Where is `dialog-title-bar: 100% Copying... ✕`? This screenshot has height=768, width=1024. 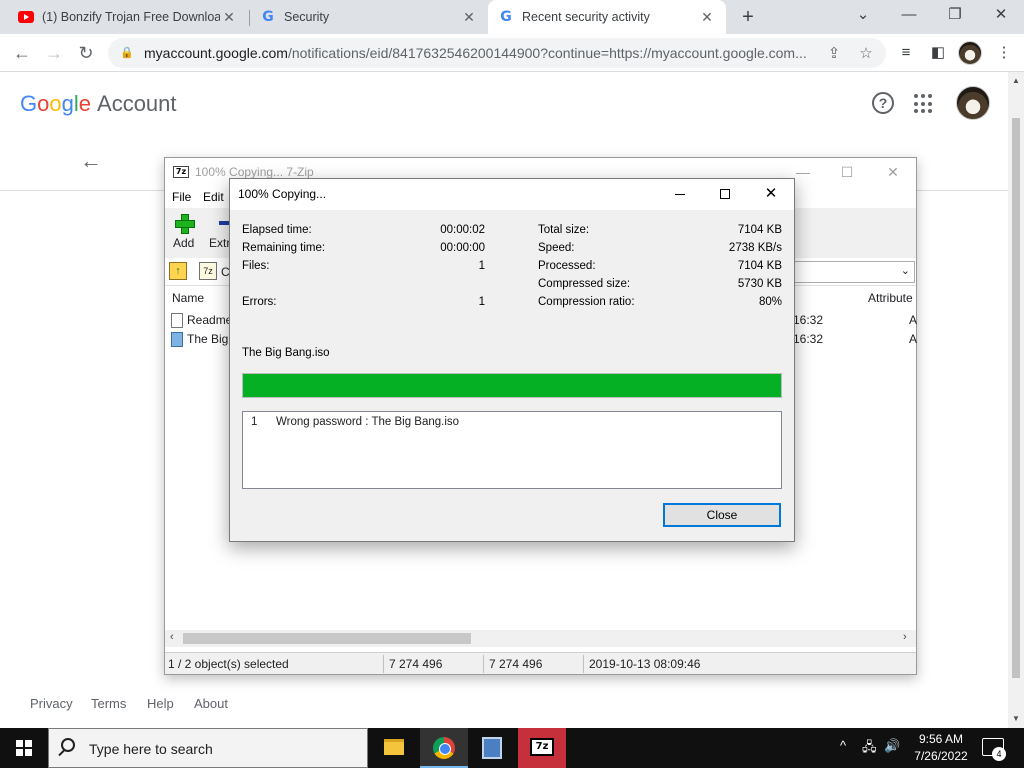 dialog-title-bar: 100% Copying... ✕ is located at coordinates (512, 194).